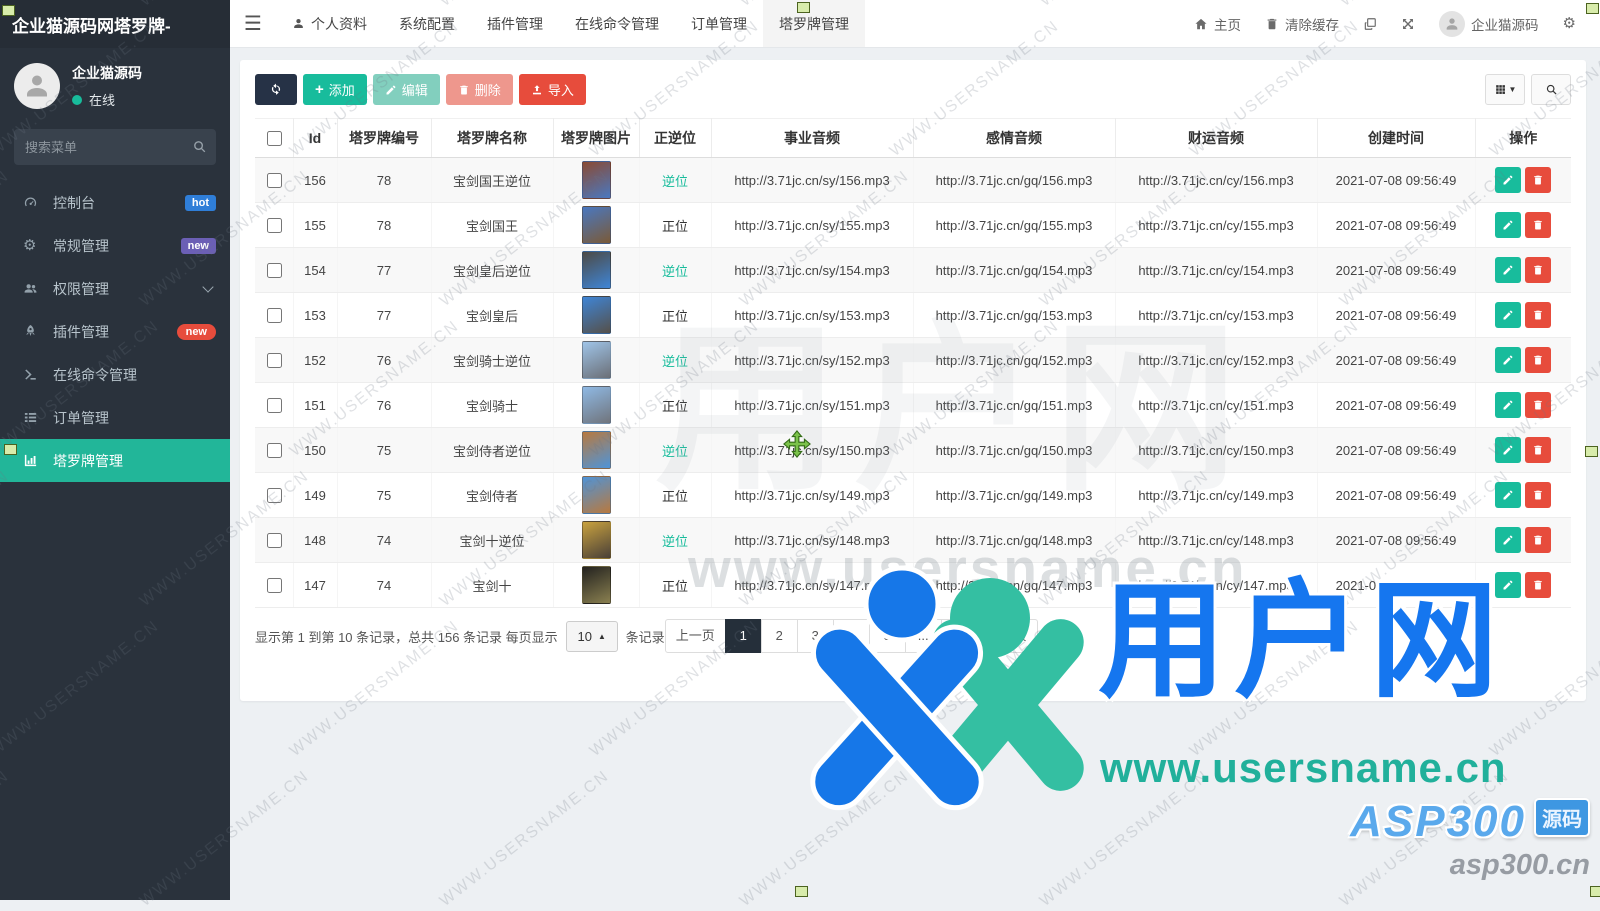 The height and width of the screenshot is (911, 1600). Describe the element at coordinates (1370, 24) in the screenshot. I see `navbar-page-switch` at that location.